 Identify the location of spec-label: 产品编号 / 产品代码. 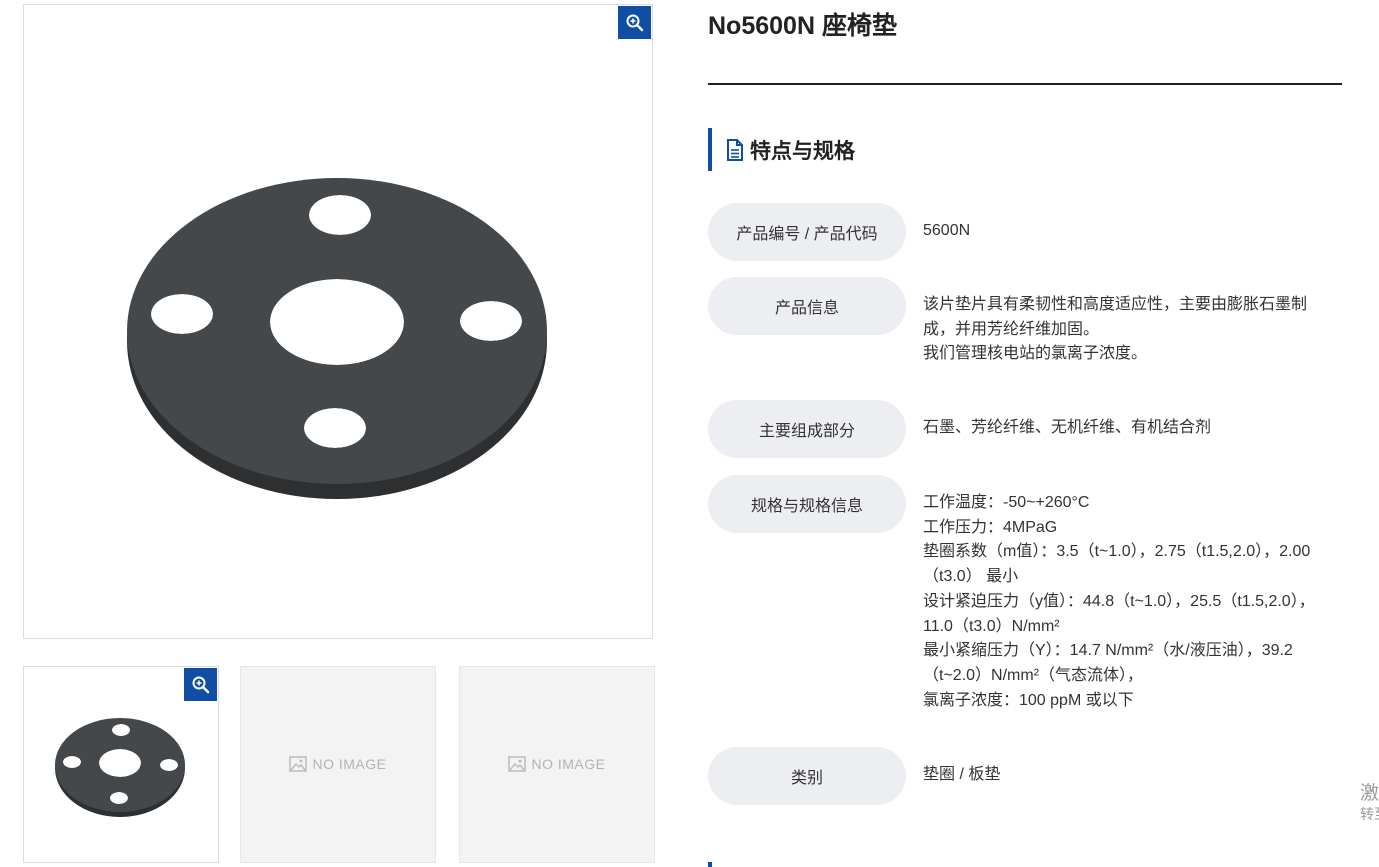
(807, 232).